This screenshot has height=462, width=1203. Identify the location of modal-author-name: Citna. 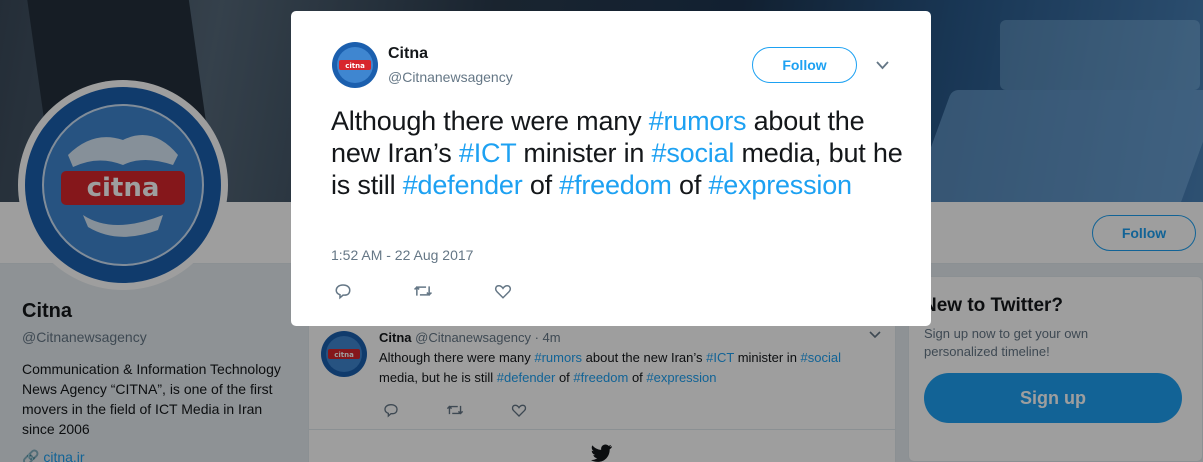
(408, 54).